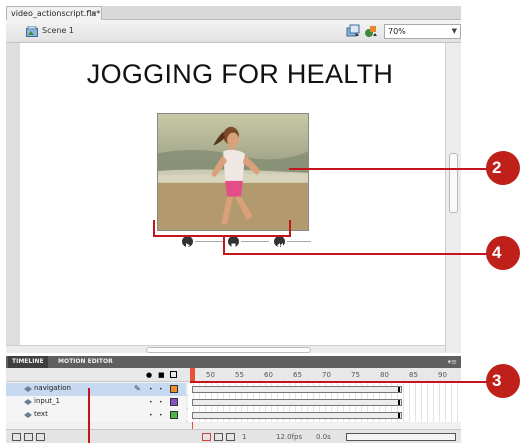  What do you see at coordinates (96, 389) in the screenshot?
I see `layer-info: navigation ✎ • •` at bounding box center [96, 389].